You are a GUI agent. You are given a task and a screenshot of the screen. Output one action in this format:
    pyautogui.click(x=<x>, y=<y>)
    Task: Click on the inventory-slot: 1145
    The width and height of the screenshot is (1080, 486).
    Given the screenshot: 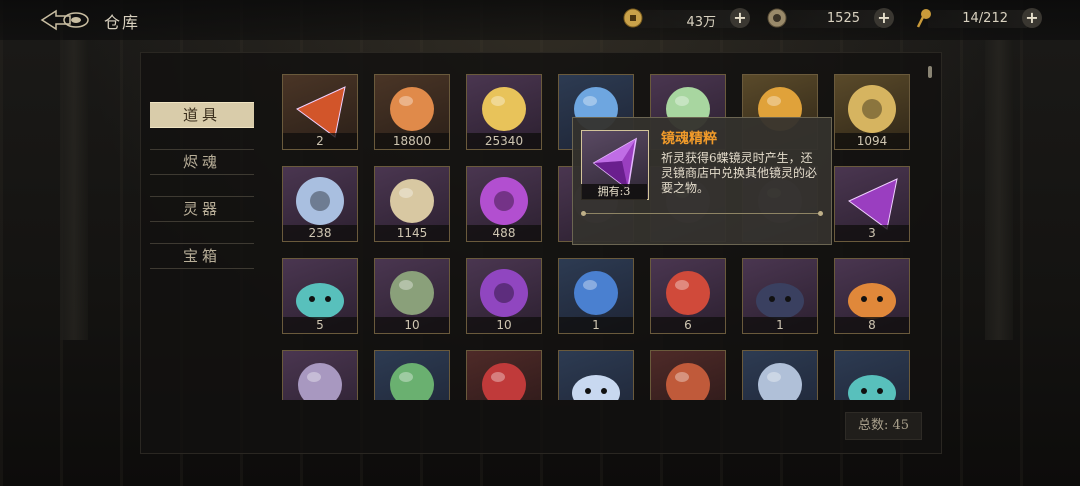 What is the action you would take?
    pyautogui.click(x=412, y=204)
    